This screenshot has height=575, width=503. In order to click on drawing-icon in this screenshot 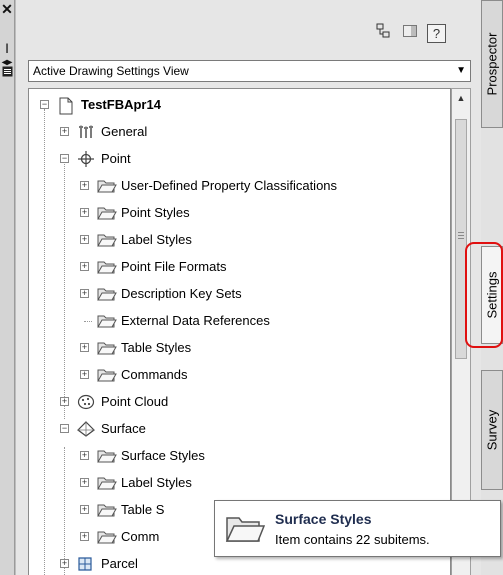, I will do `click(66, 106)`.